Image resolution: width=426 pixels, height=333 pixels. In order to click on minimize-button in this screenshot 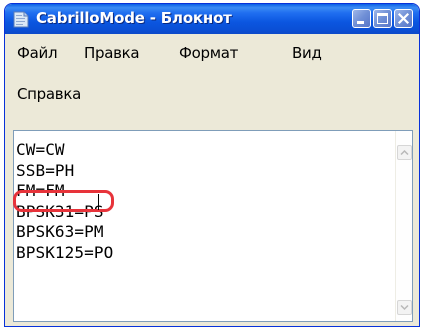, I will do `click(361, 18)`.